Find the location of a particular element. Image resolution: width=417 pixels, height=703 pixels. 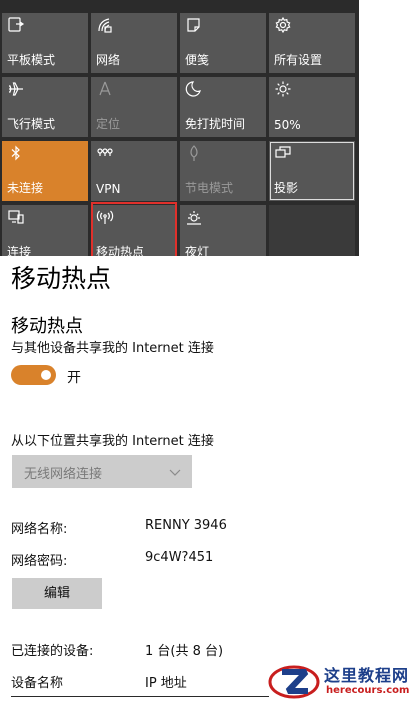

empty-tile is located at coordinates (312, 230).